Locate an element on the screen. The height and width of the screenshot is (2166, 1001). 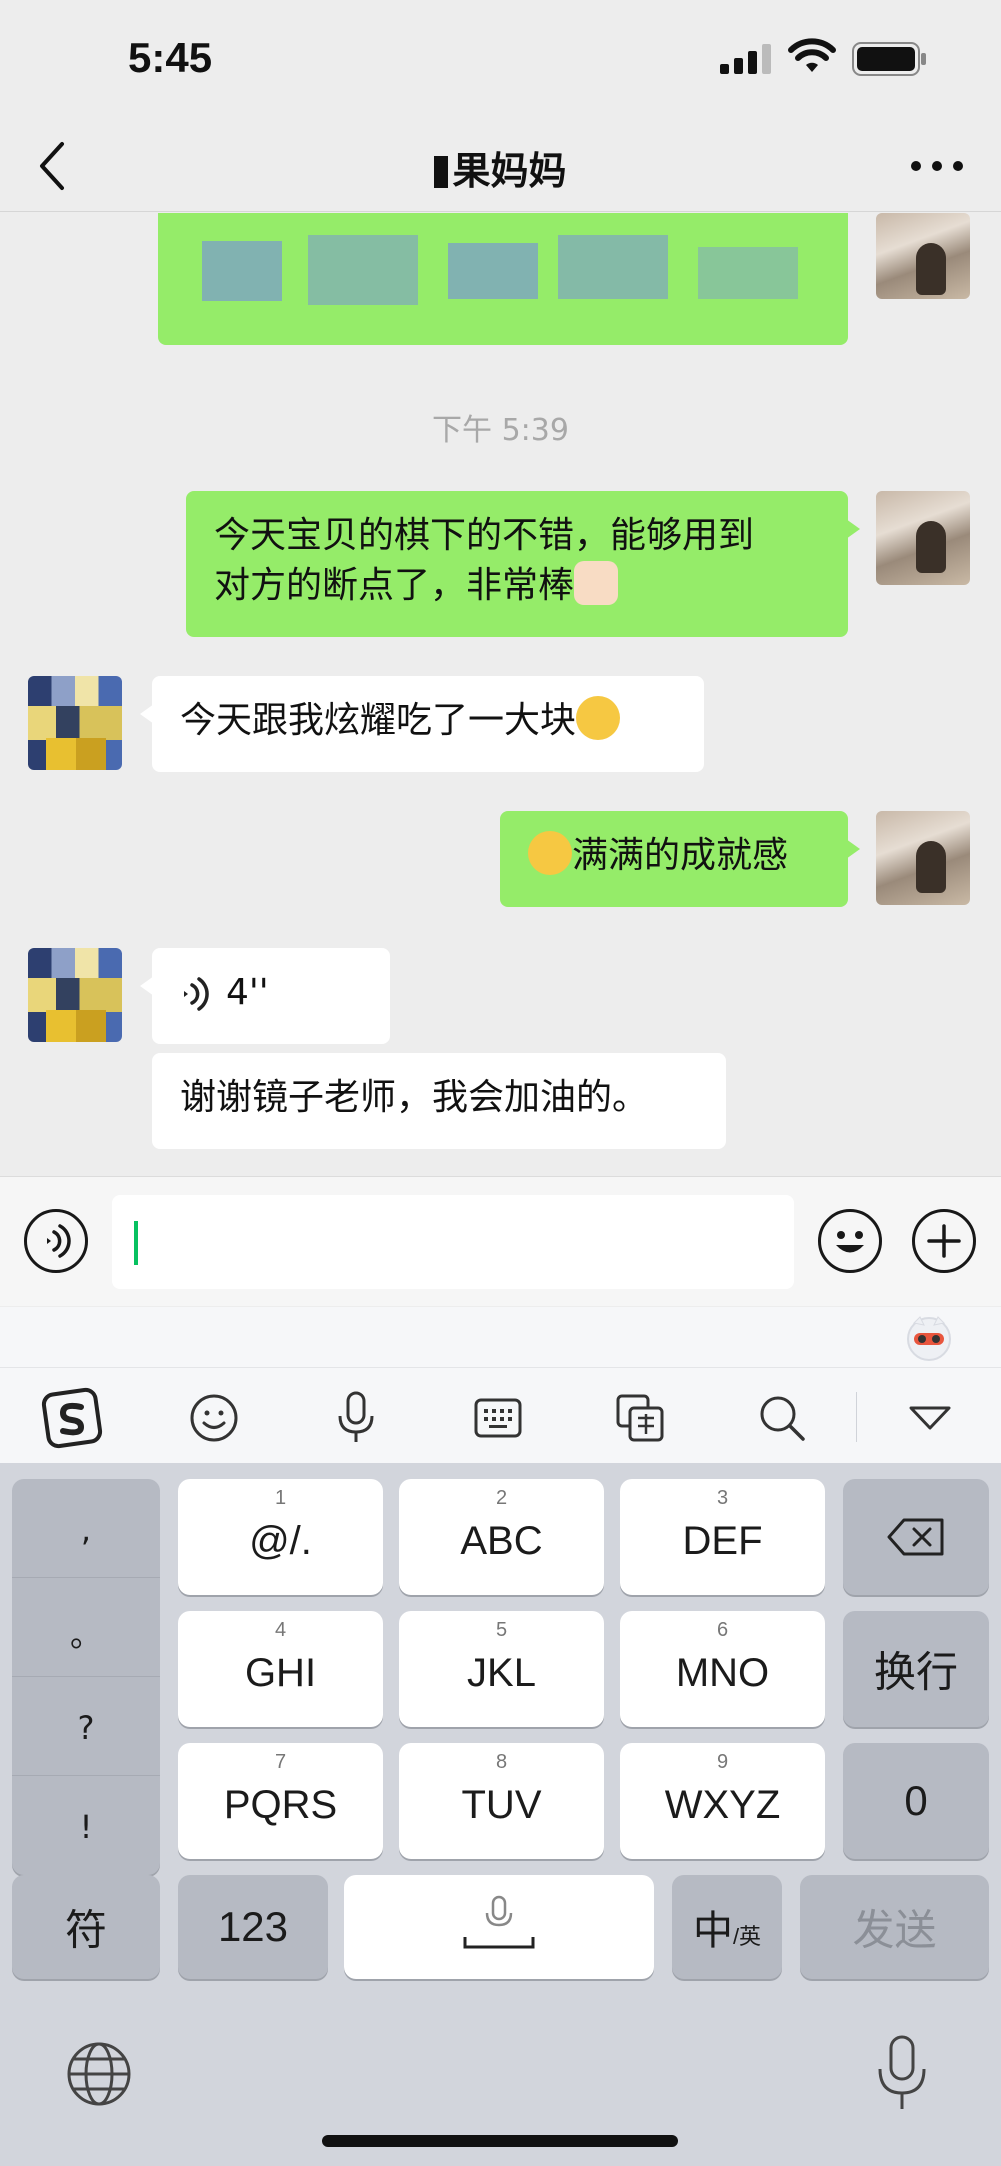
battery-icon is located at coordinates (889, 59).